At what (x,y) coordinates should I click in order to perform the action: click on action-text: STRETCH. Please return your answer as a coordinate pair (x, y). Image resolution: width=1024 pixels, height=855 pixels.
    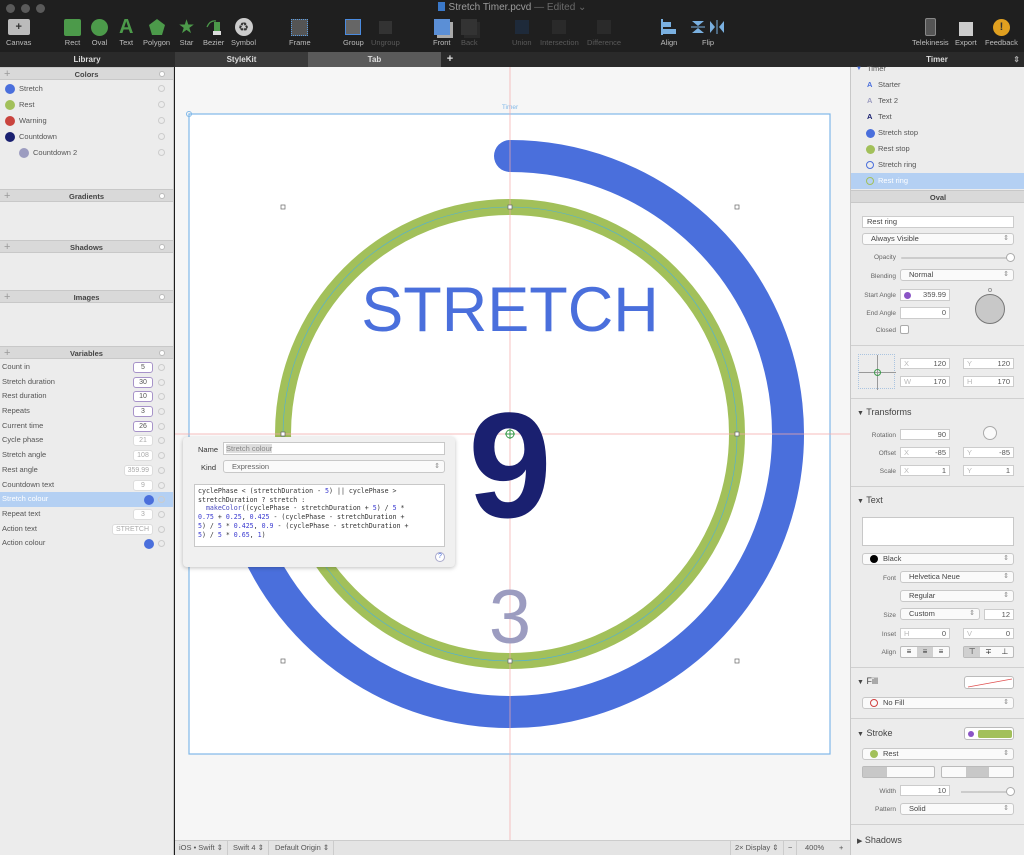
    Looking at the image, I should click on (510, 310).